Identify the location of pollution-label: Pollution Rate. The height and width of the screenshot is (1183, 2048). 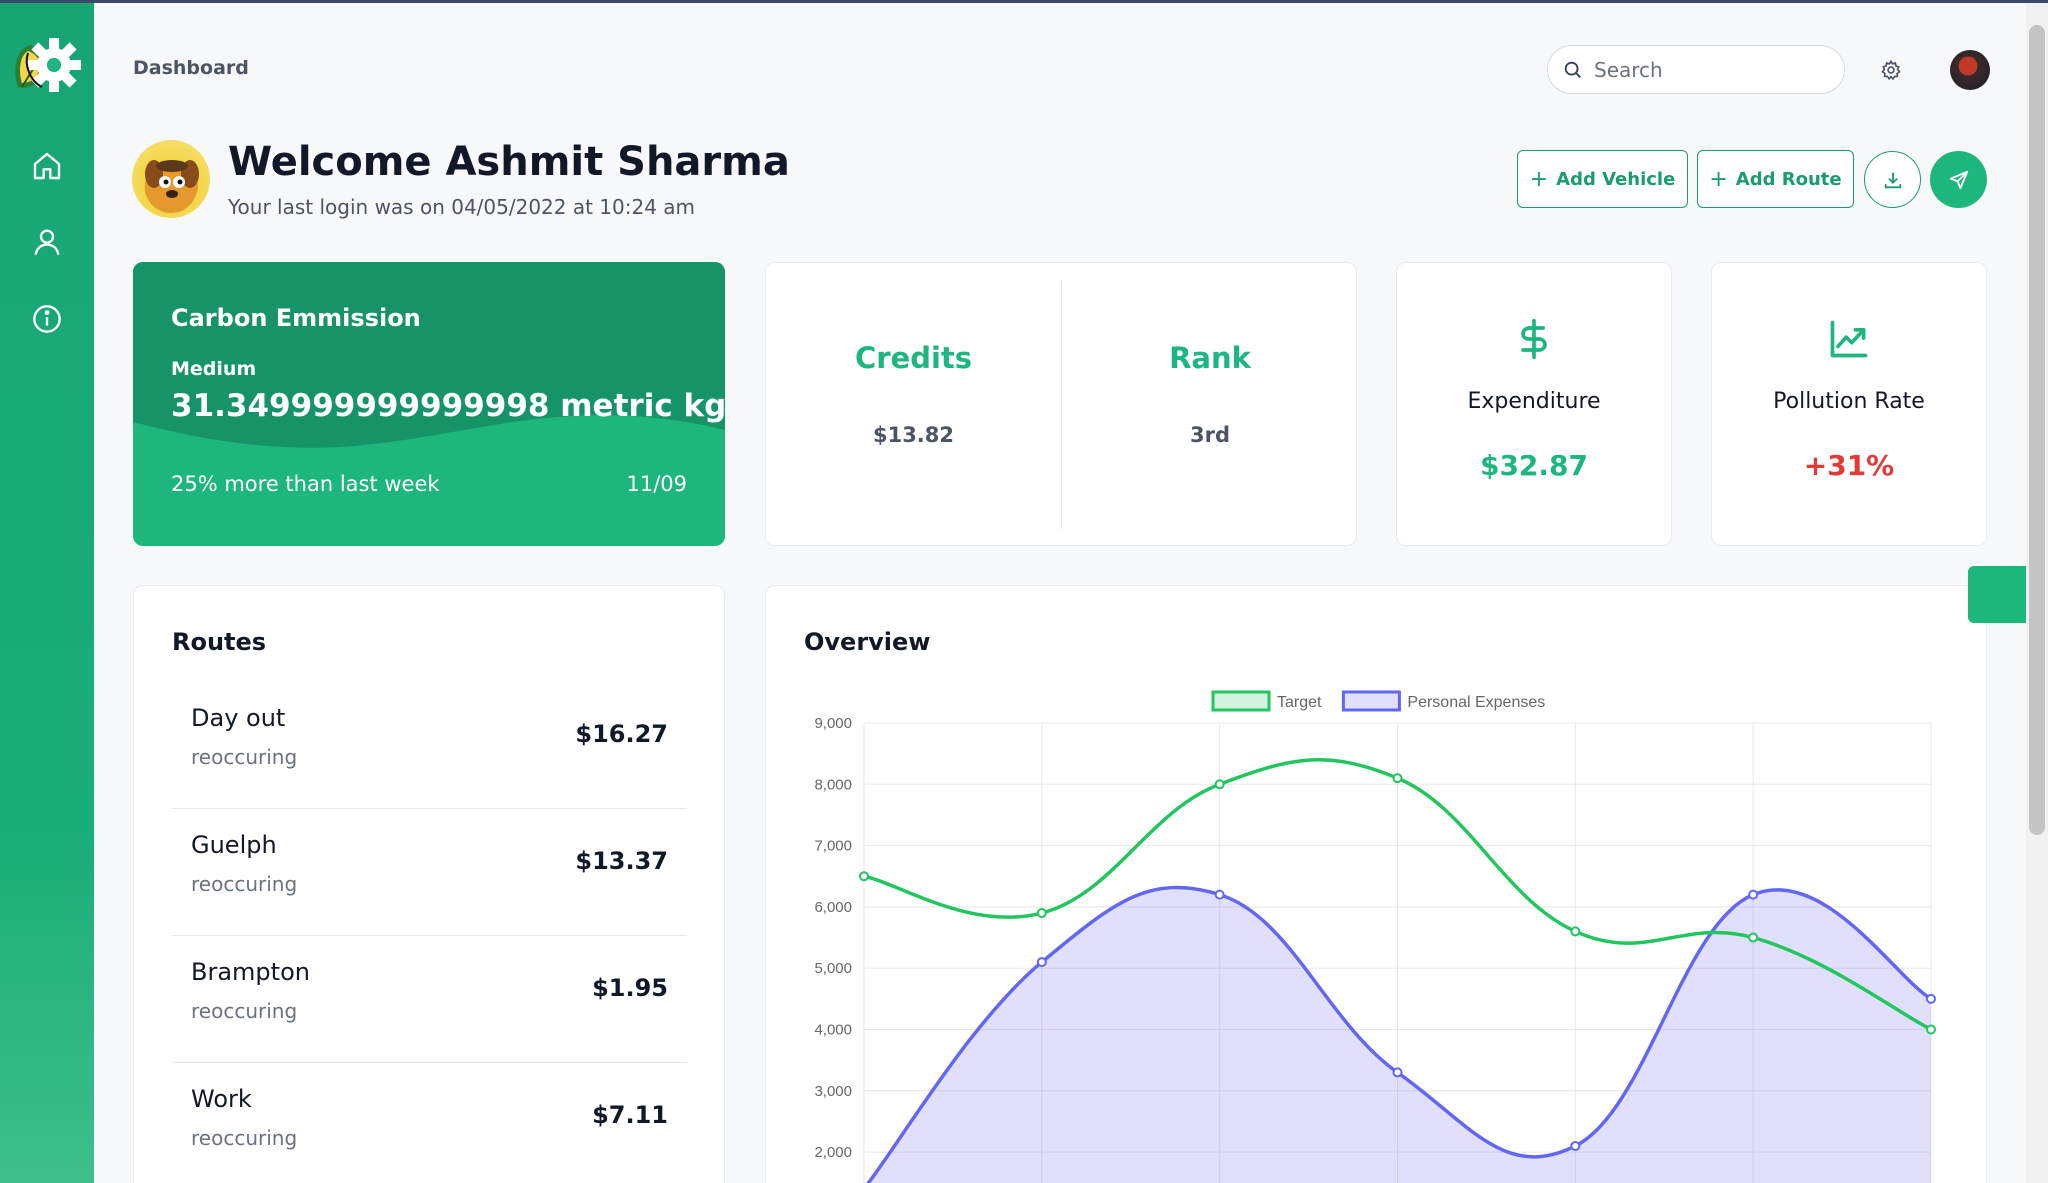
(1849, 401).